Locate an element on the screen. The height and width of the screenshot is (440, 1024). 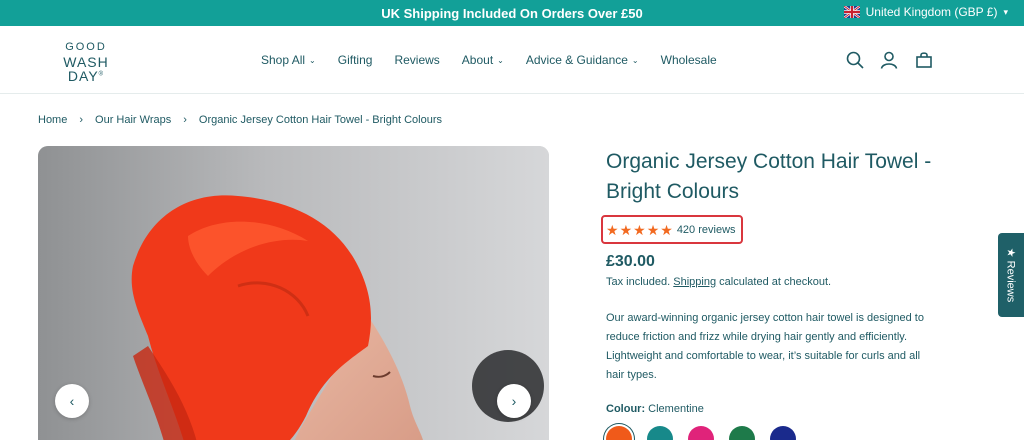
colour-value: Clementine is located at coordinates (676, 409).